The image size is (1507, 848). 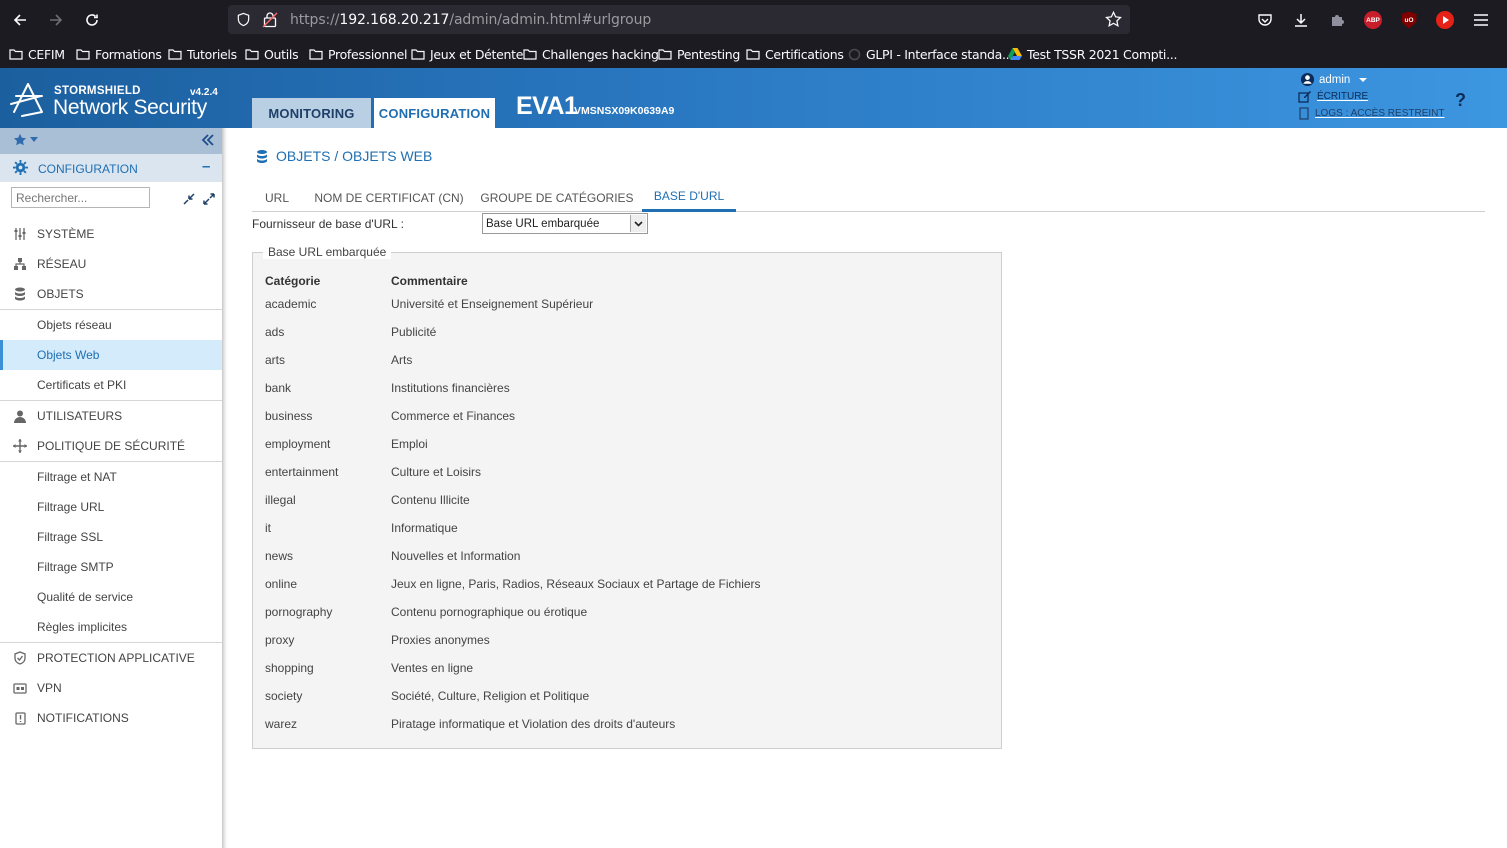 I want to click on bookmark-folder: Pentesting, so click(x=699, y=54).